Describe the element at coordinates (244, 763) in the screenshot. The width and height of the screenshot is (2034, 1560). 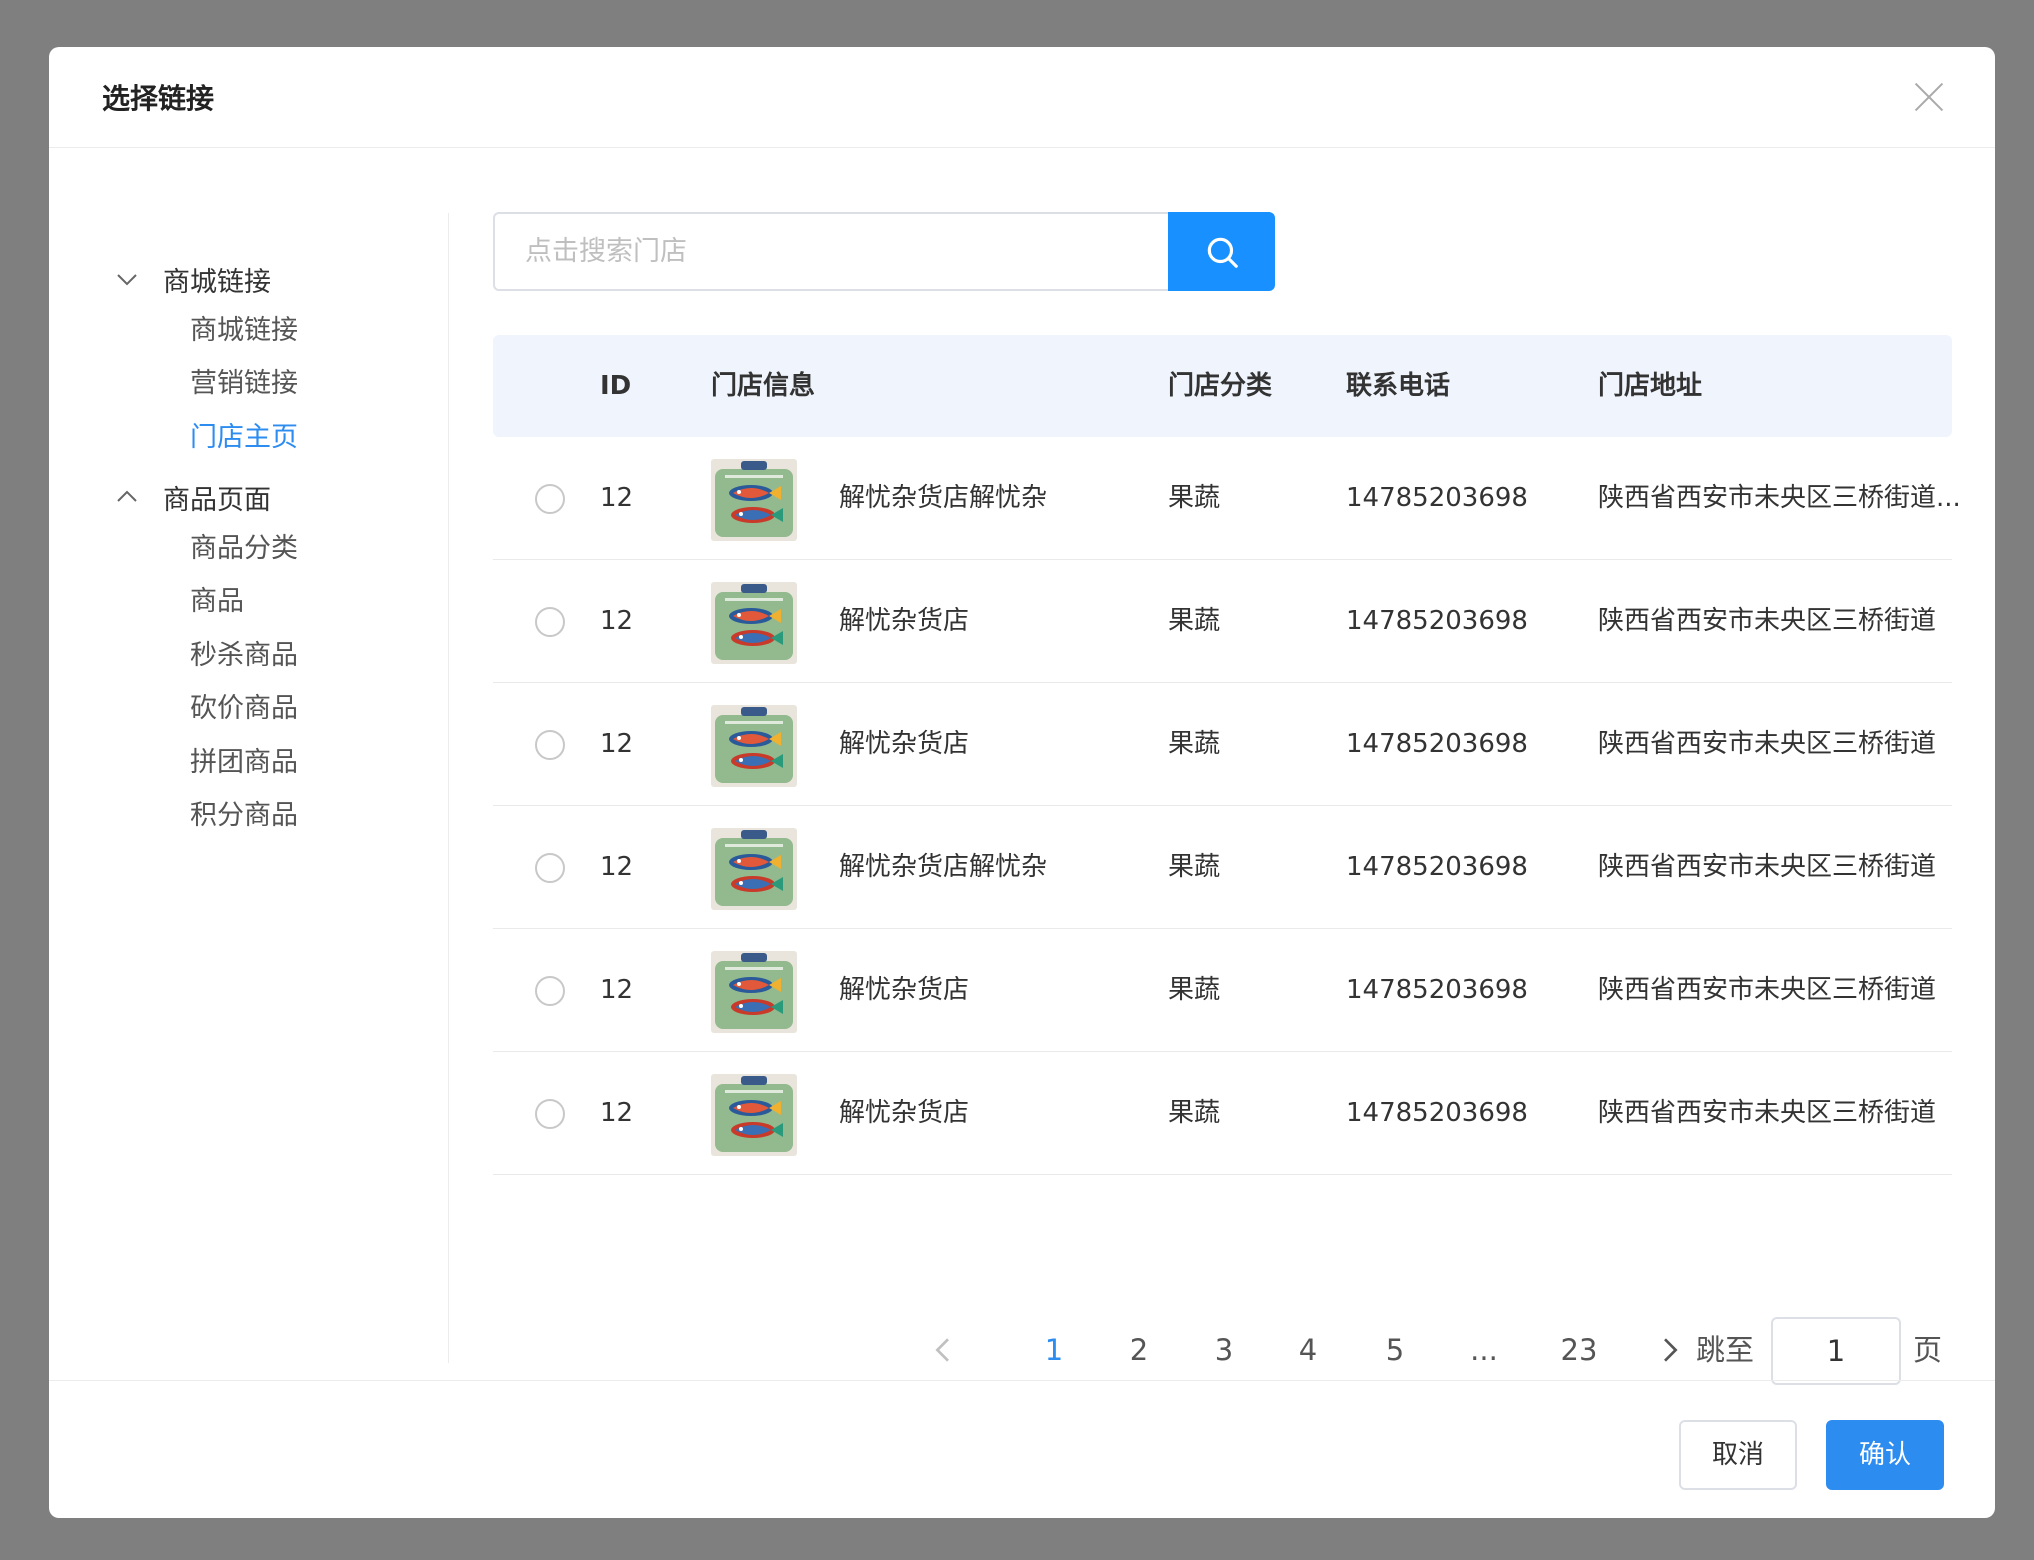
I see `sidebar-item-group-buy: 拼团商品` at that location.